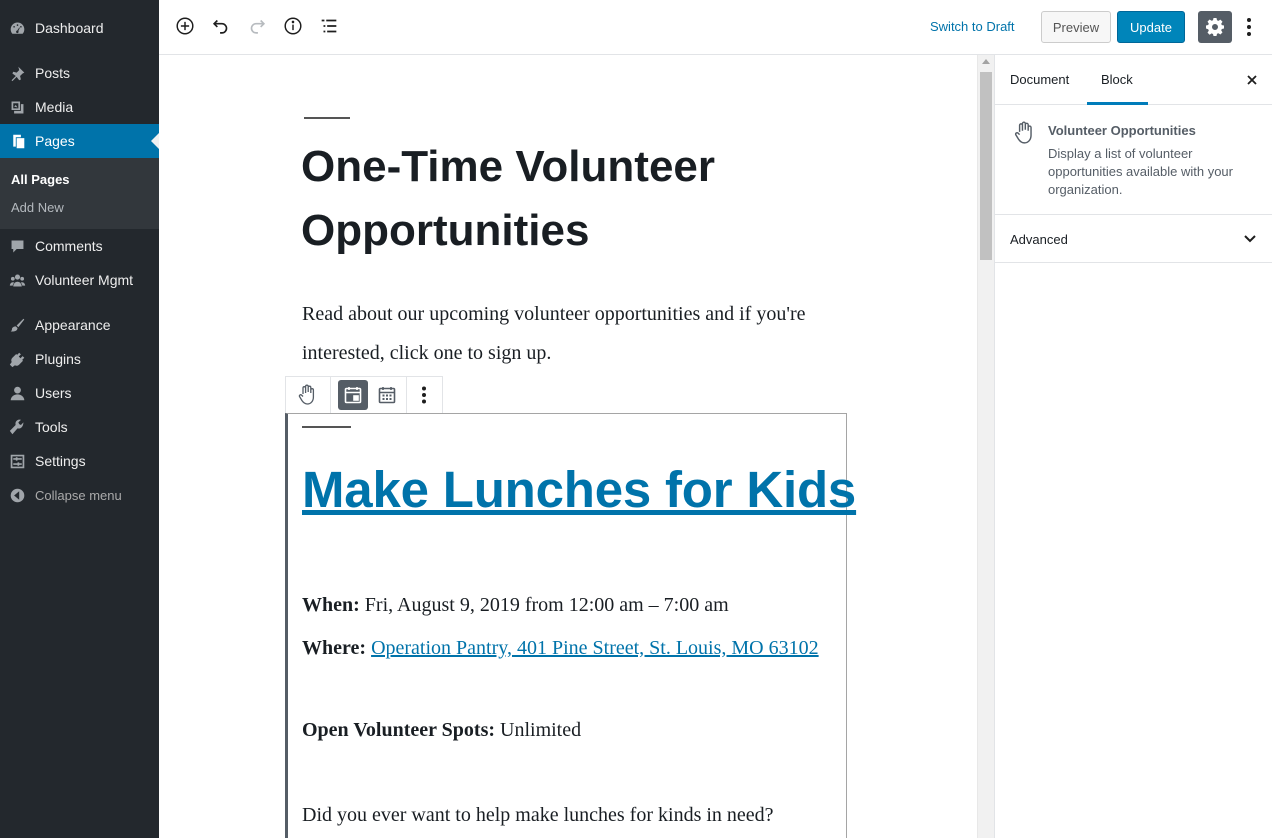 The height and width of the screenshot is (838, 1272). I want to click on menu-item-media: Media, so click(79, 107).